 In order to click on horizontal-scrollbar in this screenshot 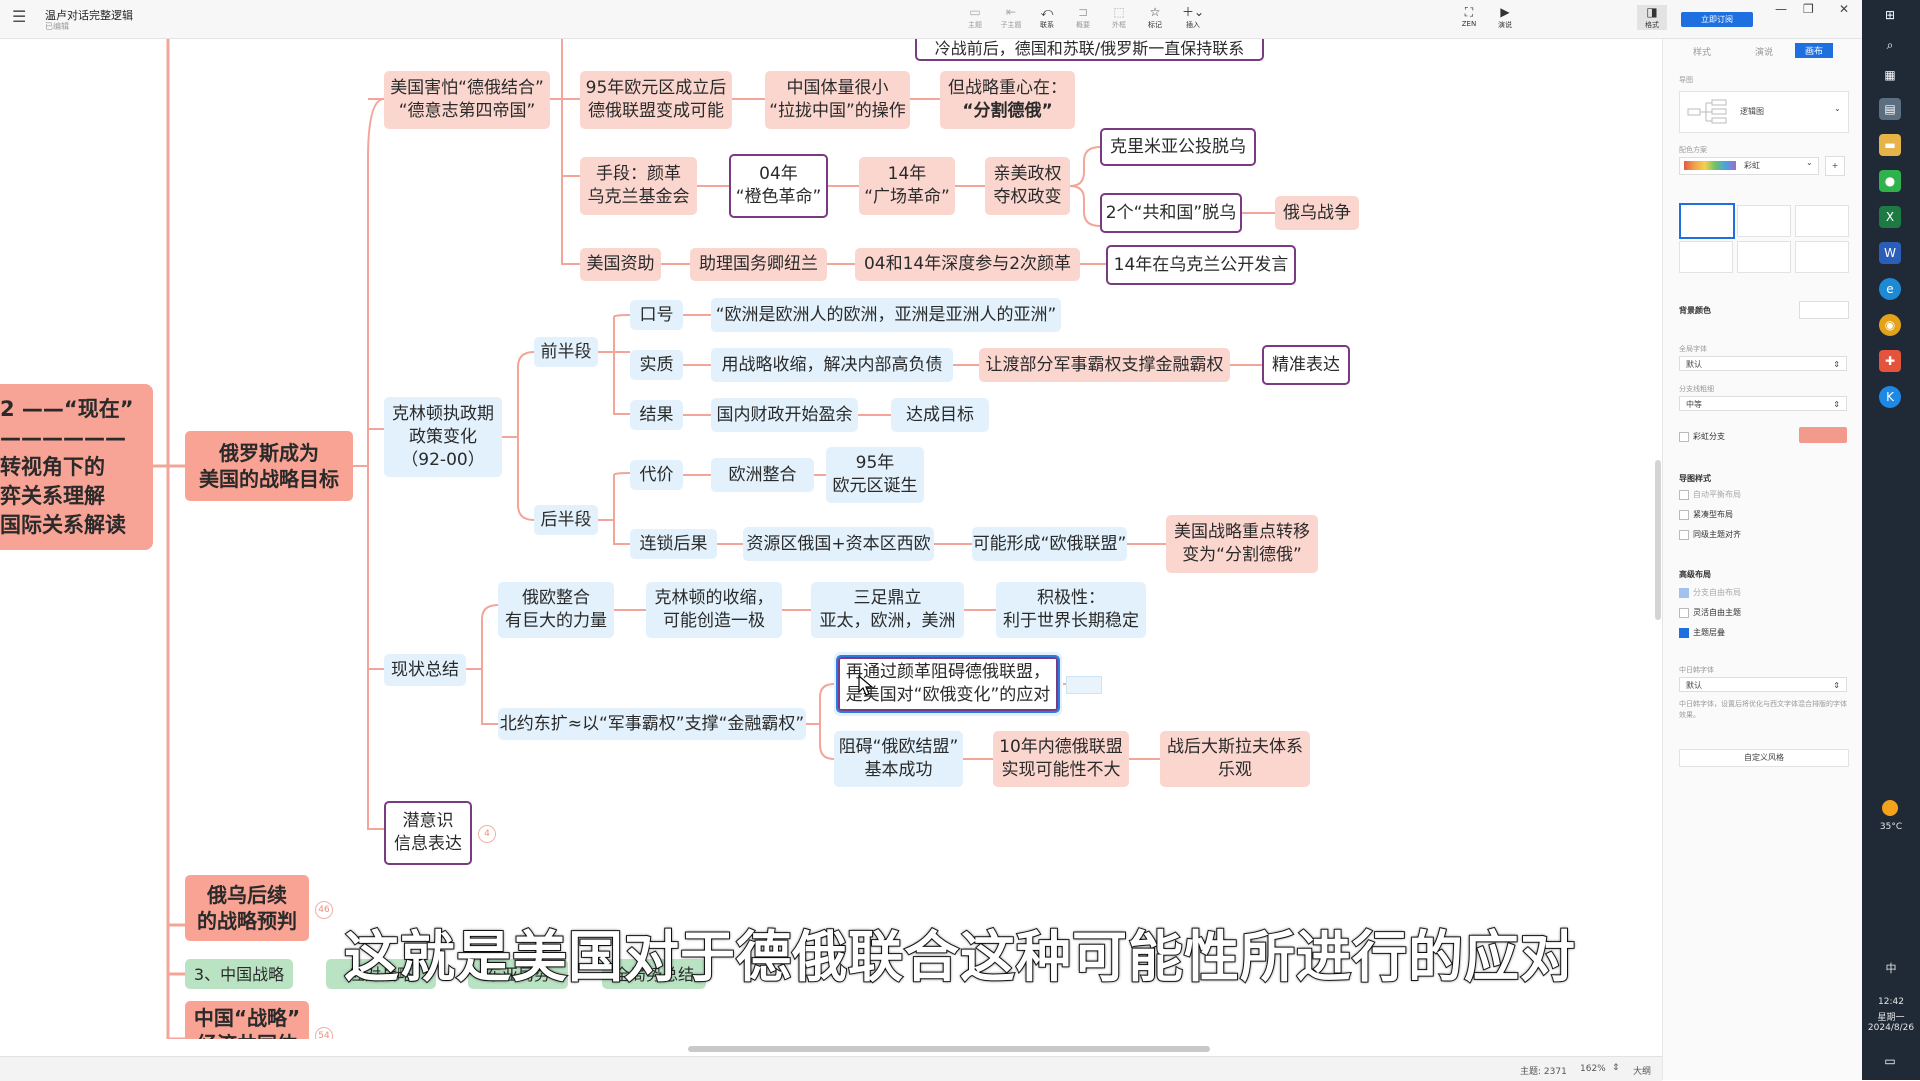, I will do `click(949, 1049)`.